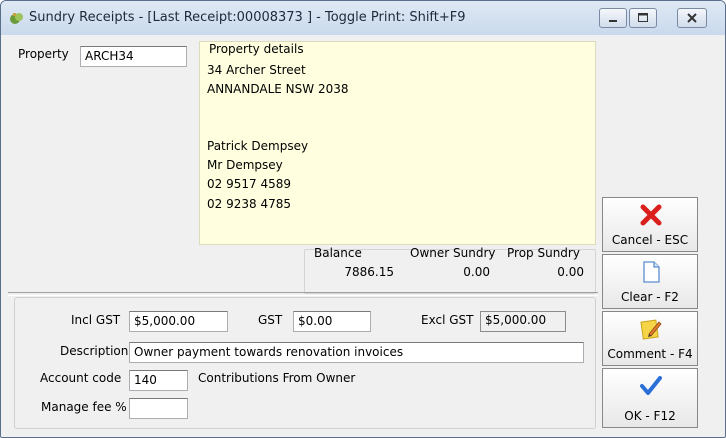 The width and height of the screenshot is (726, 438). I want to click on clear-button-label: Clear - F2, so click(650, 297).